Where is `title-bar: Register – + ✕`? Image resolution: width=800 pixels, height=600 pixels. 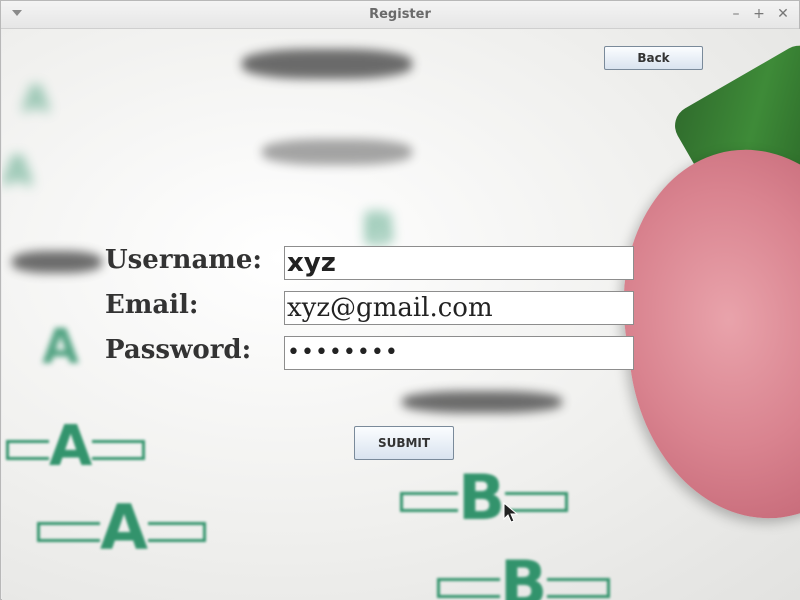
title-bar: Register – + ✕ is located at coordinates (400, 15).